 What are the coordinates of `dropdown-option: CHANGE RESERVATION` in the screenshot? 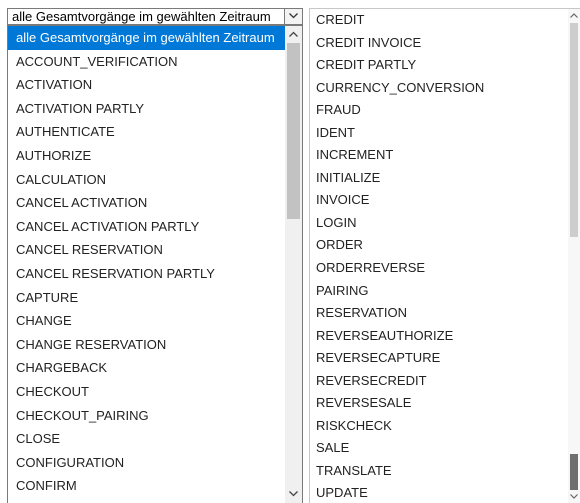 It's located at (146, 345).